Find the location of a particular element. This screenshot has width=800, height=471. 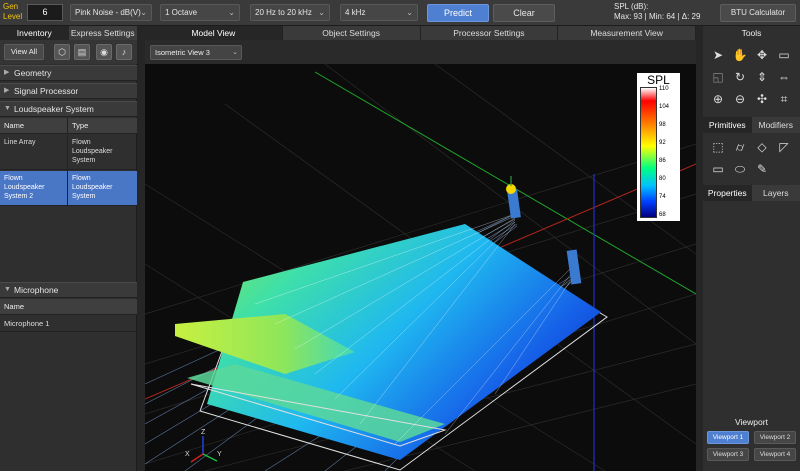

box-icon: ⬚ is located at coordinates (718, 147).